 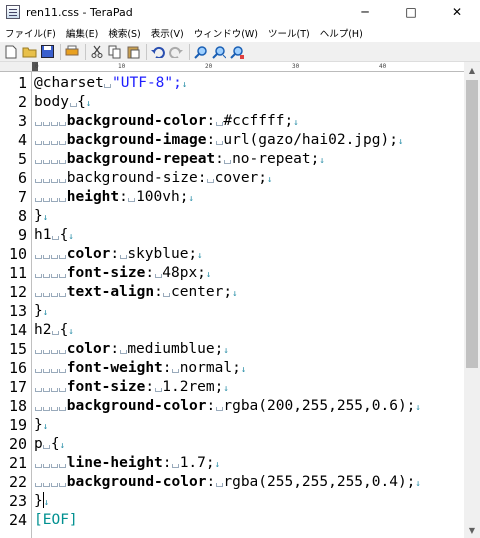 I want to click on undo-icon, so click(x=158, y=52).